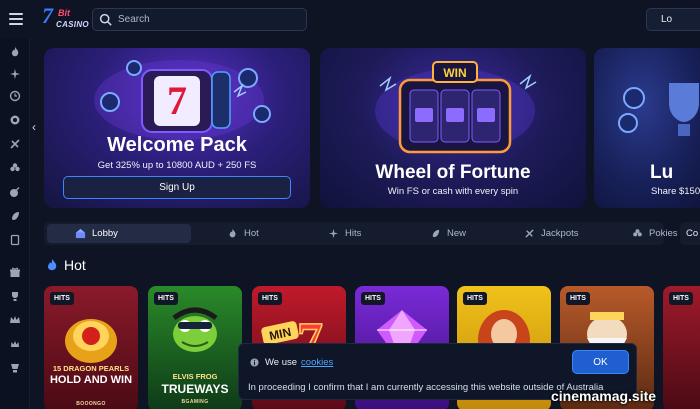  What do you see at coordinates (344, 233) in the screenshot?
I see `tab-hits: Hits` at bounding box center [344, 233].